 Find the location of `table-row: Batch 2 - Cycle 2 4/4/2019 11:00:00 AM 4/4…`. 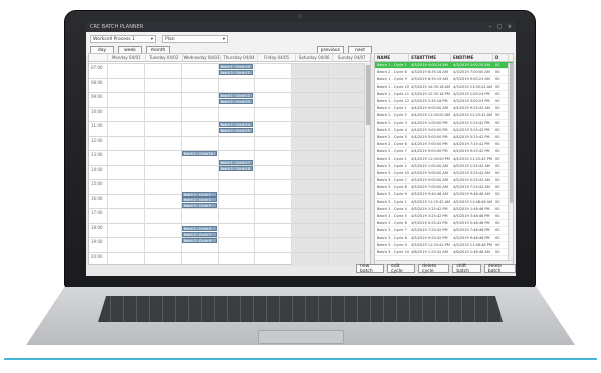

table-row: Batch 2 - Cycle 2 4/4/2019 11:00:00 AM 4/4… is located at coordinates (444, 116).